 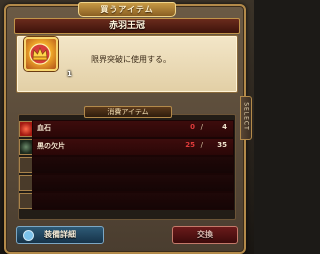 I want to click on consume-row-need: 35, so click(x=222, y=145).